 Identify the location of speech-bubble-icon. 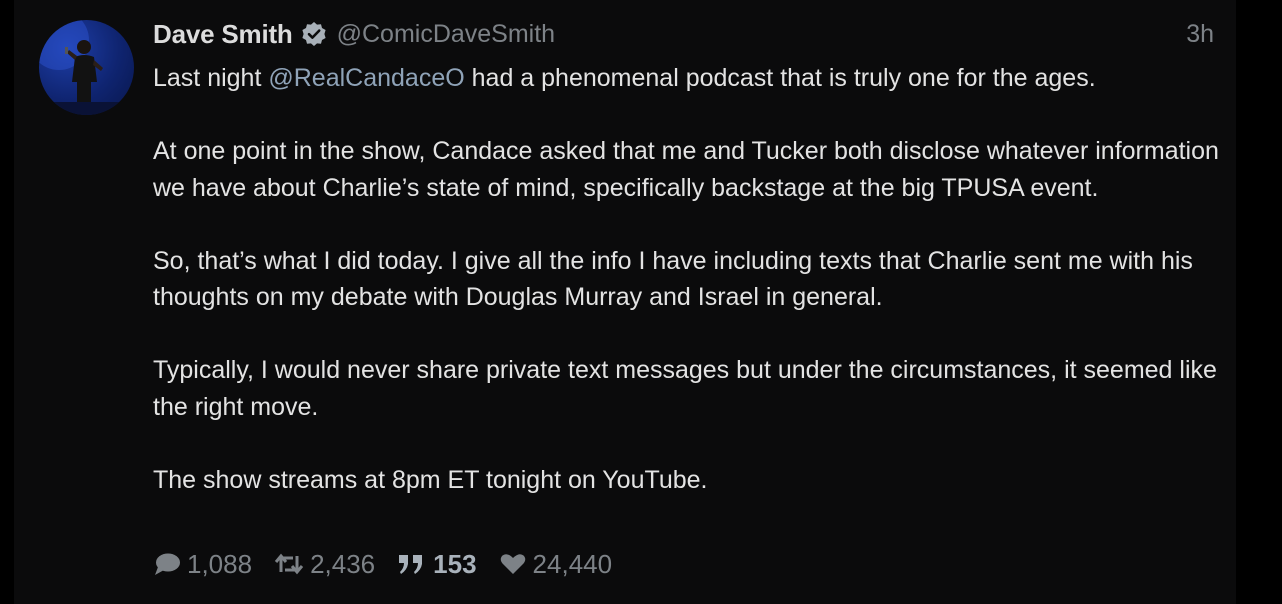
(167, 564).